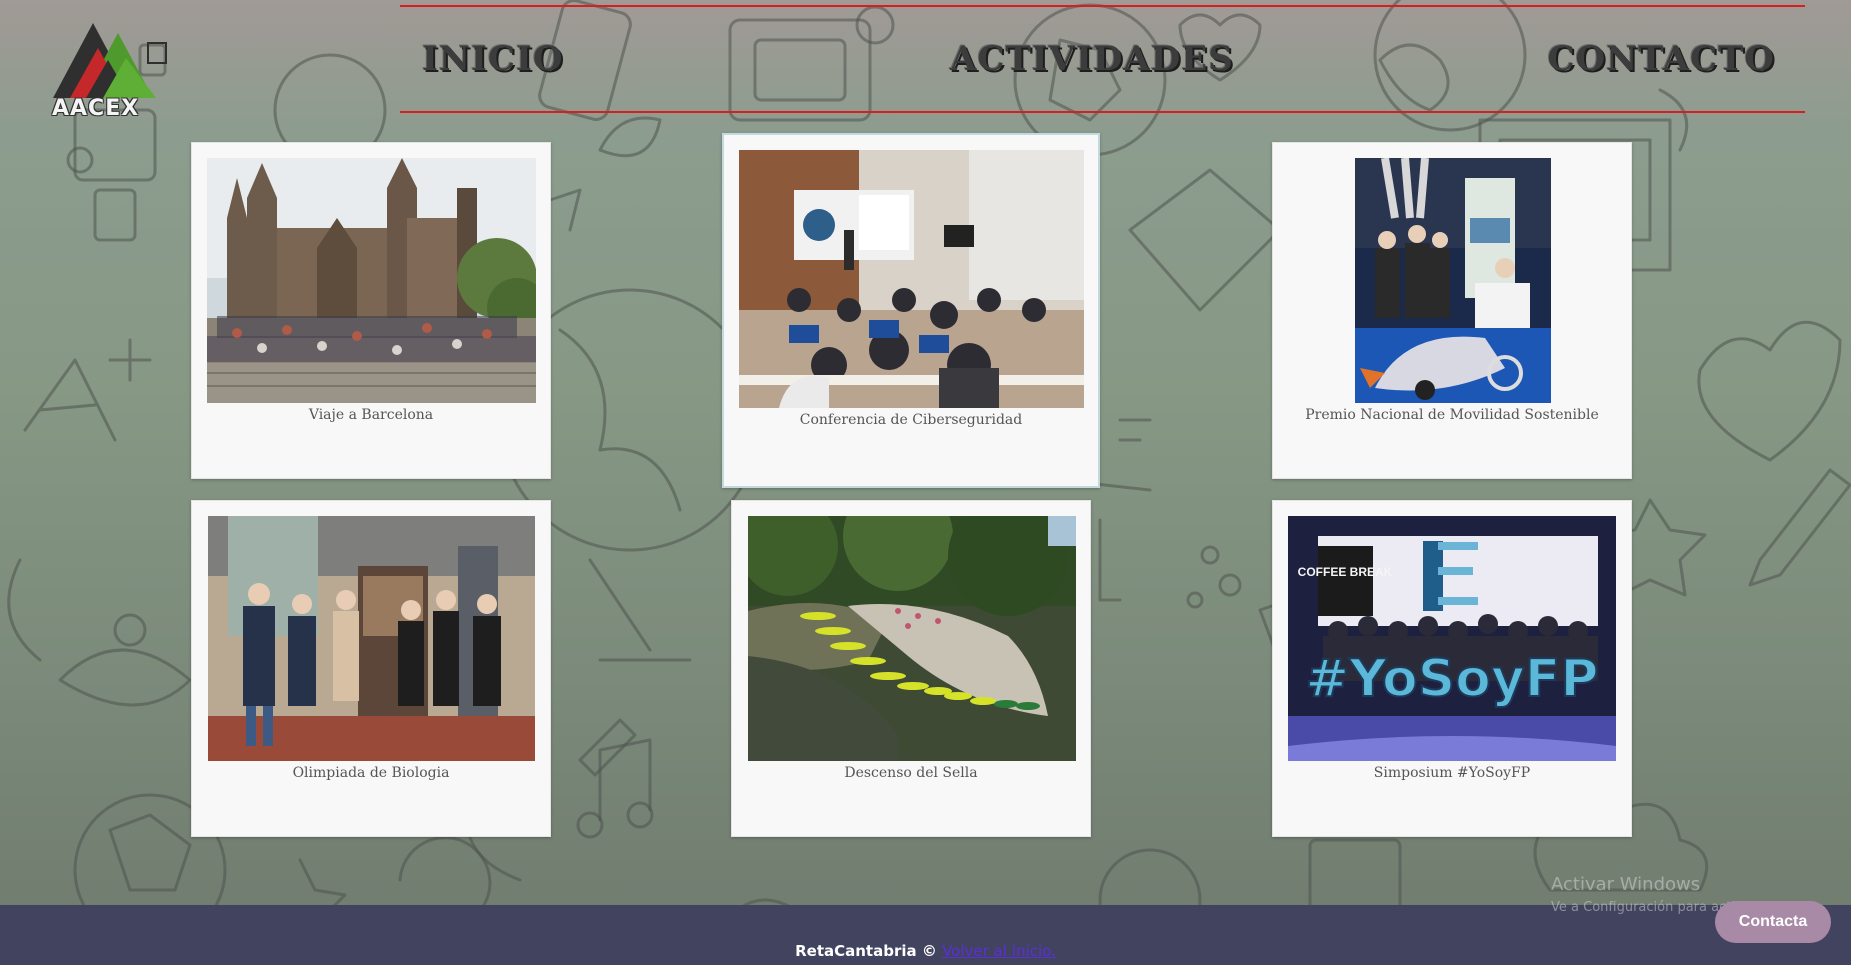  I want to click on classroom-laptops-photo, so click(911, 279).